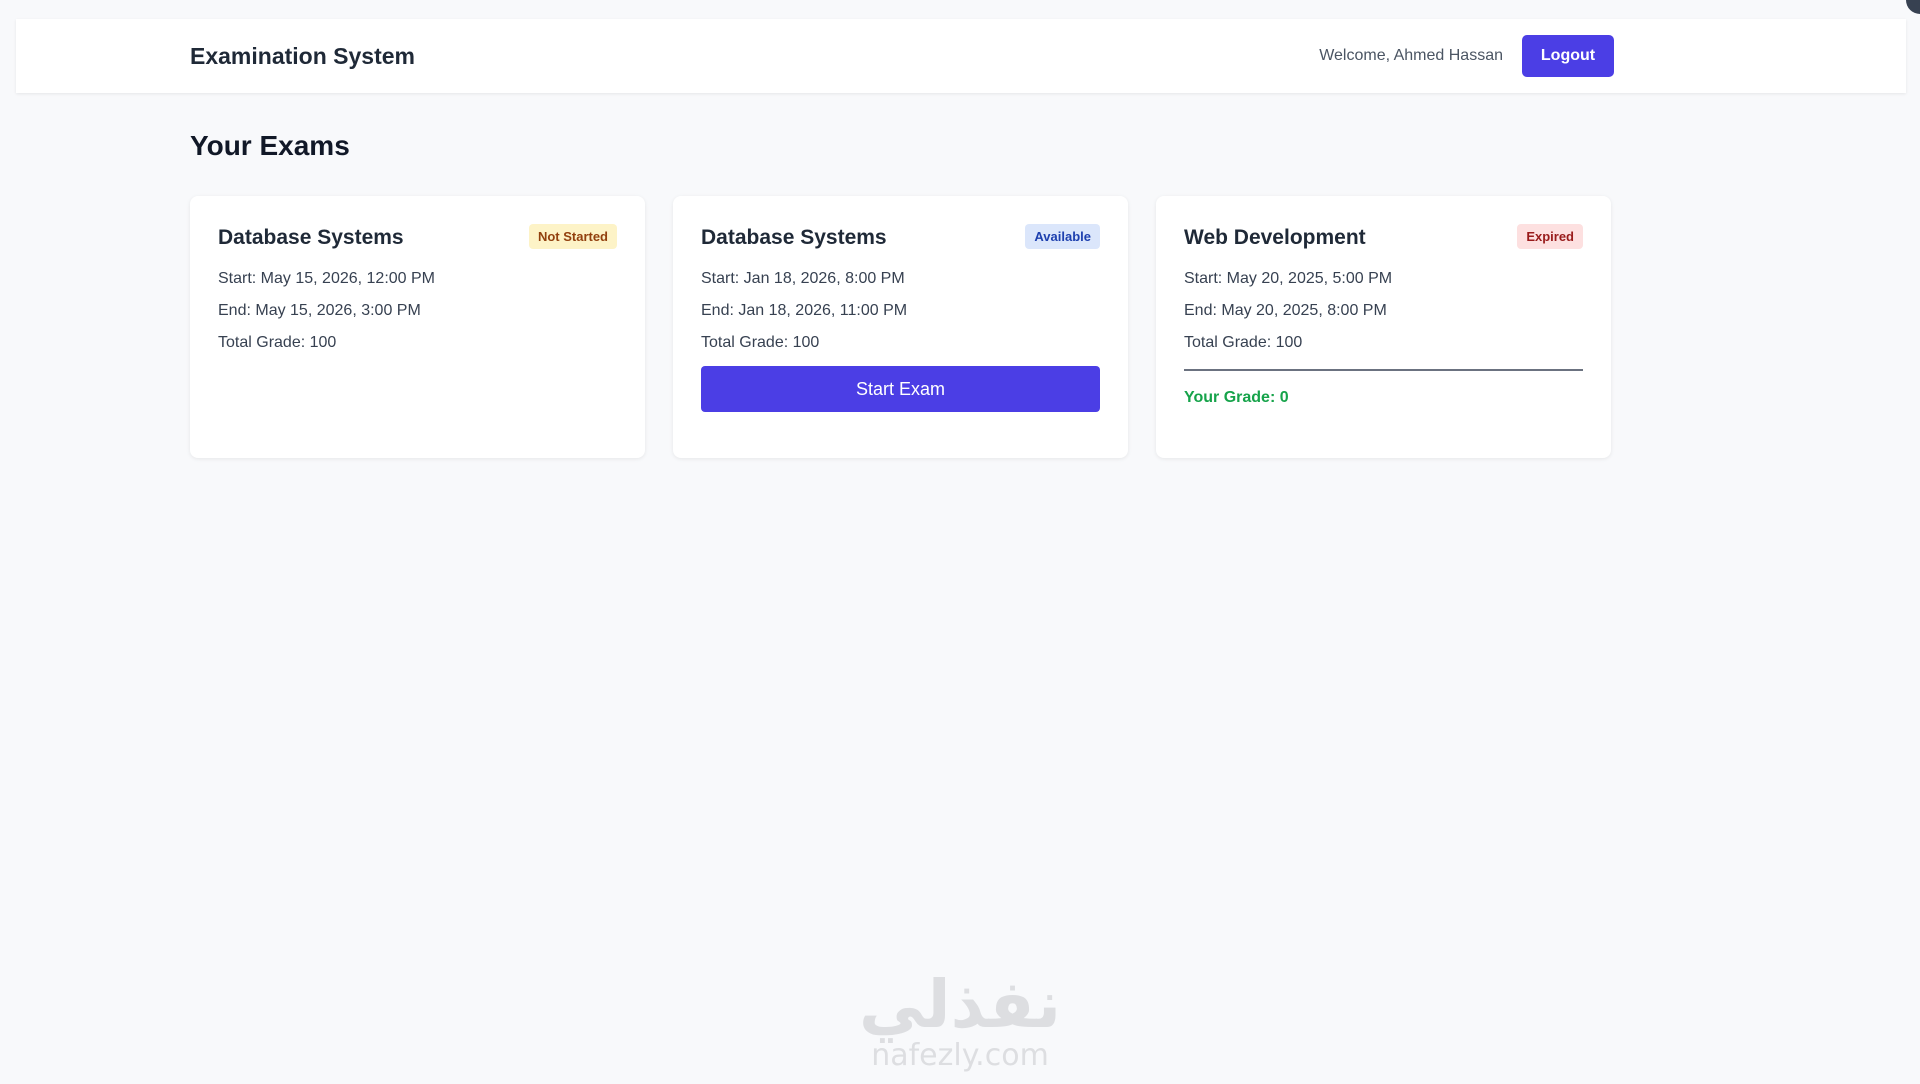 The image size is (1920, 1084). What do you see at coordinates (302, 56) in the screenshot?
I see `app-brand: Examination System` at bounding box center [302, 56].